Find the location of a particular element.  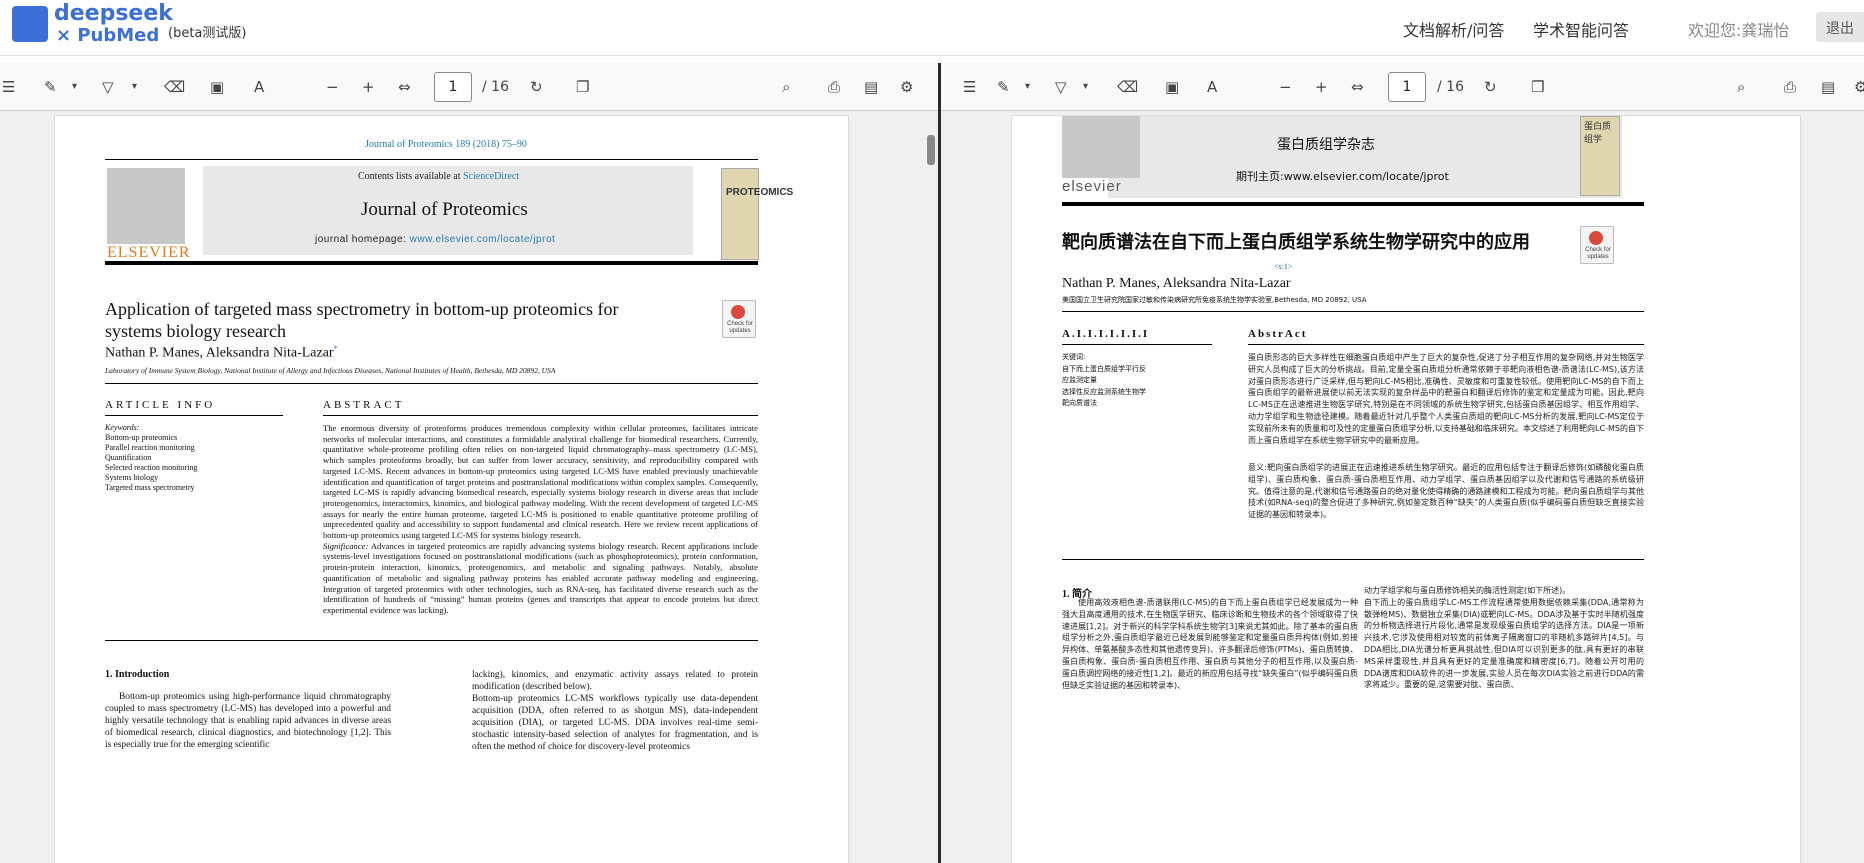

superscript-note: <s:1> is located at coordinates (1283, 266).